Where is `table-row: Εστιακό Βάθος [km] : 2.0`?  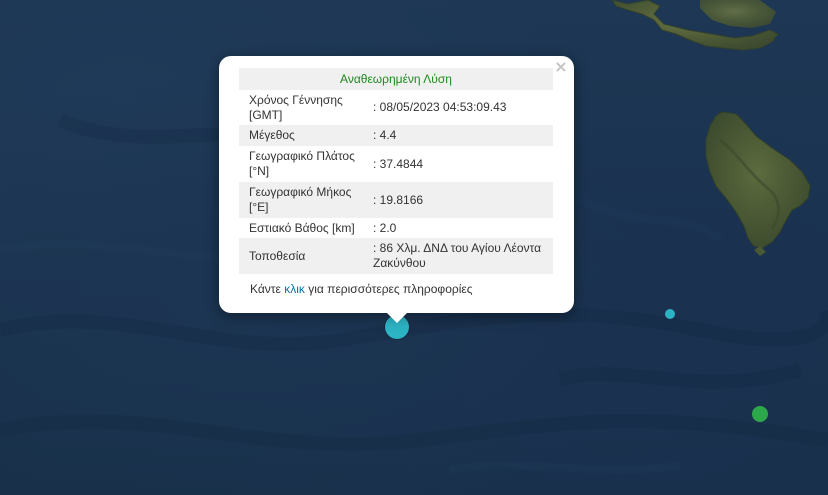 table-row: Εστιακό Βάθος [km] : 2.0 is located at coordinates (396, 228).